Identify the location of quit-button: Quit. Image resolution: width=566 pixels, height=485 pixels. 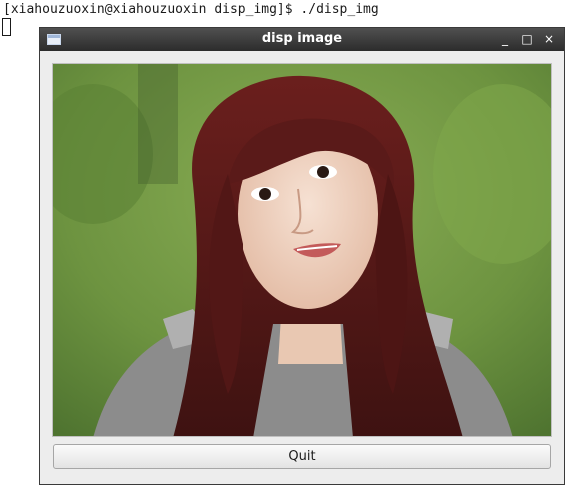
(302, 456).